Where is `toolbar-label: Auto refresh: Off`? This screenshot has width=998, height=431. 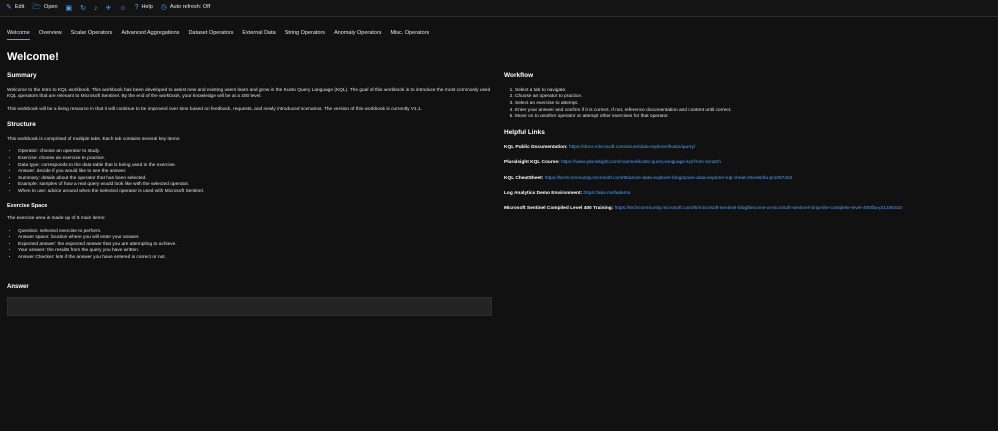 toolbar-label: Auto refresh: Off is located at coordinates (190, 7).